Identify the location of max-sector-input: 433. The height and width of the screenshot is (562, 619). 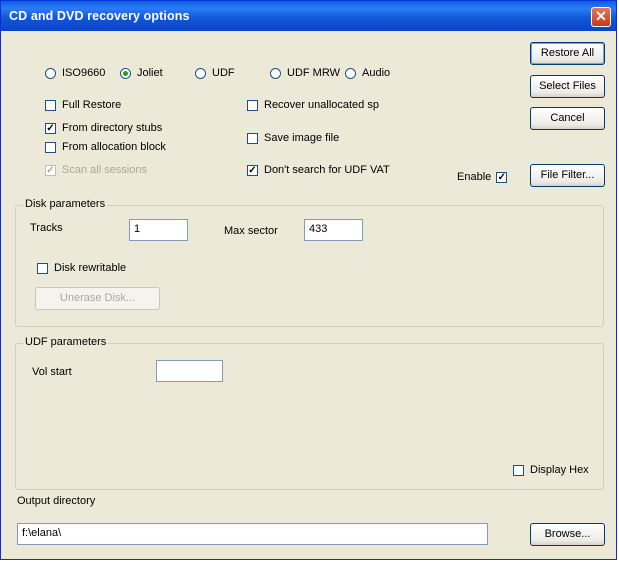
(333, 230).